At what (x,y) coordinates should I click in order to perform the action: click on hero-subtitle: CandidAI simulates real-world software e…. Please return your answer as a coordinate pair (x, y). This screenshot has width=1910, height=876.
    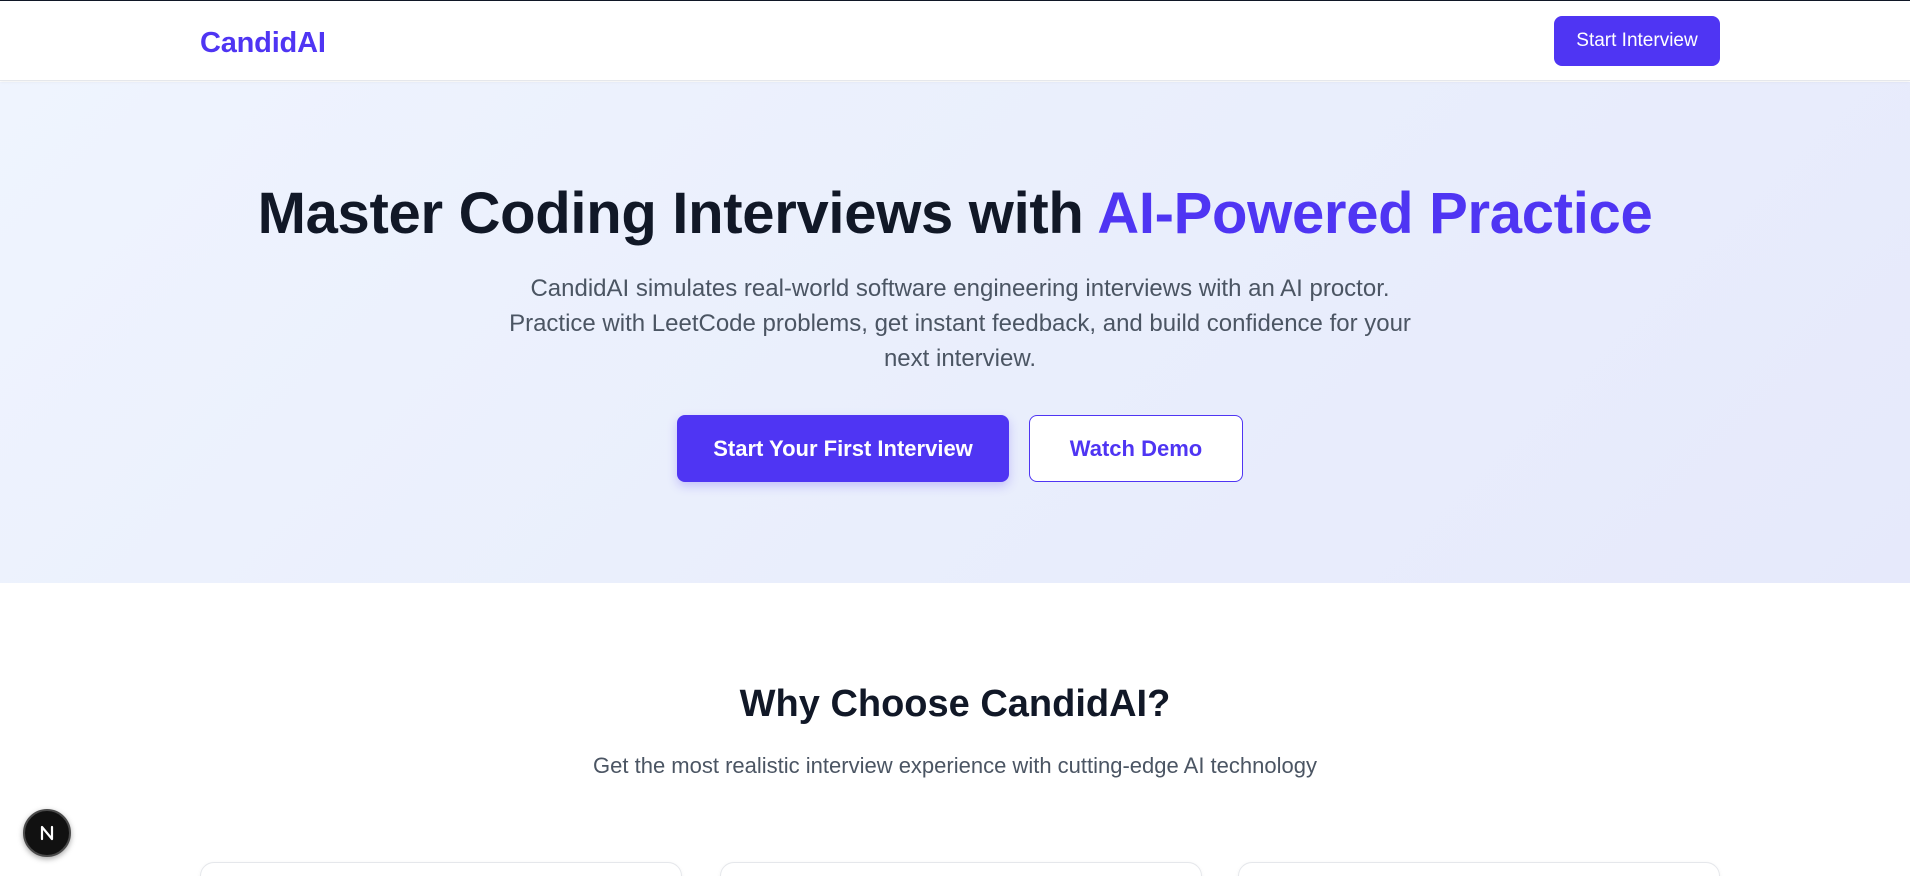
    Looking at the image, I should click on (960, 323).